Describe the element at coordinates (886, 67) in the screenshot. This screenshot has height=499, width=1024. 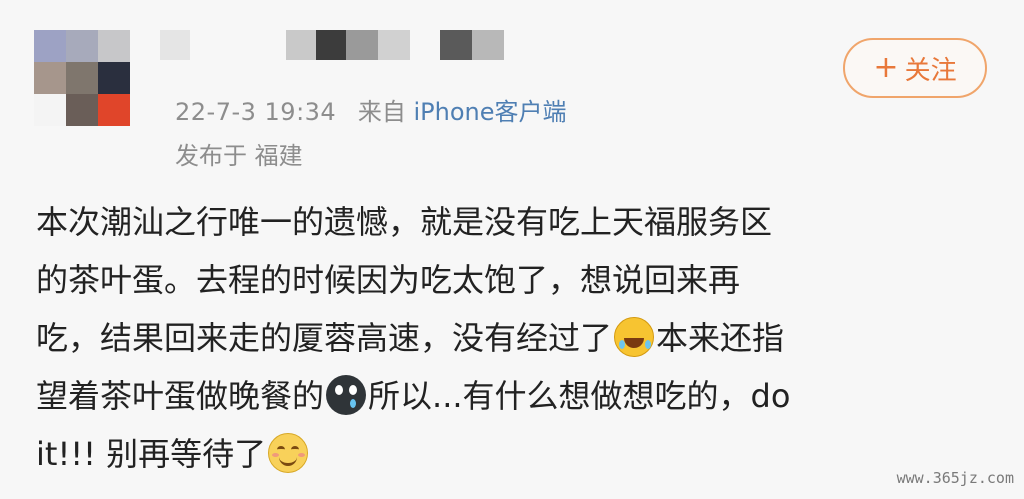
I see `plus-icon: +` at that location.